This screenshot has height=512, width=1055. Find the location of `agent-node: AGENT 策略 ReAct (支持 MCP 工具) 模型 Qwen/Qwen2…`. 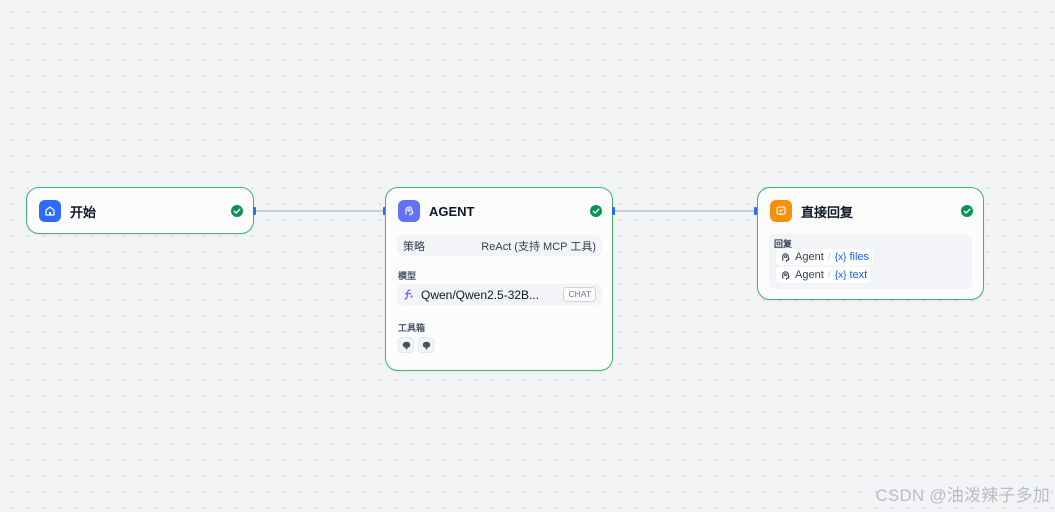

agent-node: AGENT 策略 ReAct (支持 MCP 工具) 模型 Qwen/Qwen2… is located at coordinates (499, 279).